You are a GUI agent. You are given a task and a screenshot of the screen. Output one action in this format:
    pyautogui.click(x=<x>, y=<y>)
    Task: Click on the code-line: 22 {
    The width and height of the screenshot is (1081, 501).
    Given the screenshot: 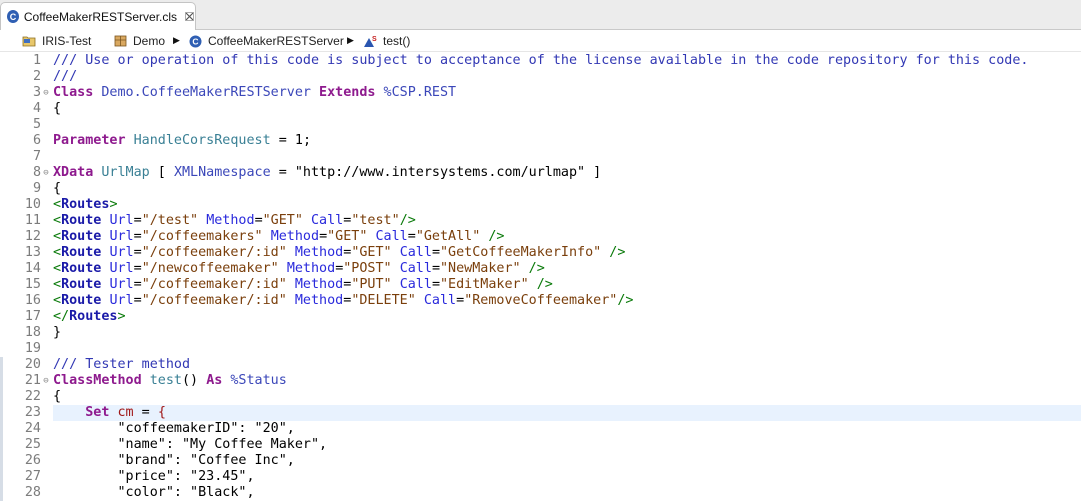 What is the action you would take?
    pyautogui.click(x=540, y=397)
    